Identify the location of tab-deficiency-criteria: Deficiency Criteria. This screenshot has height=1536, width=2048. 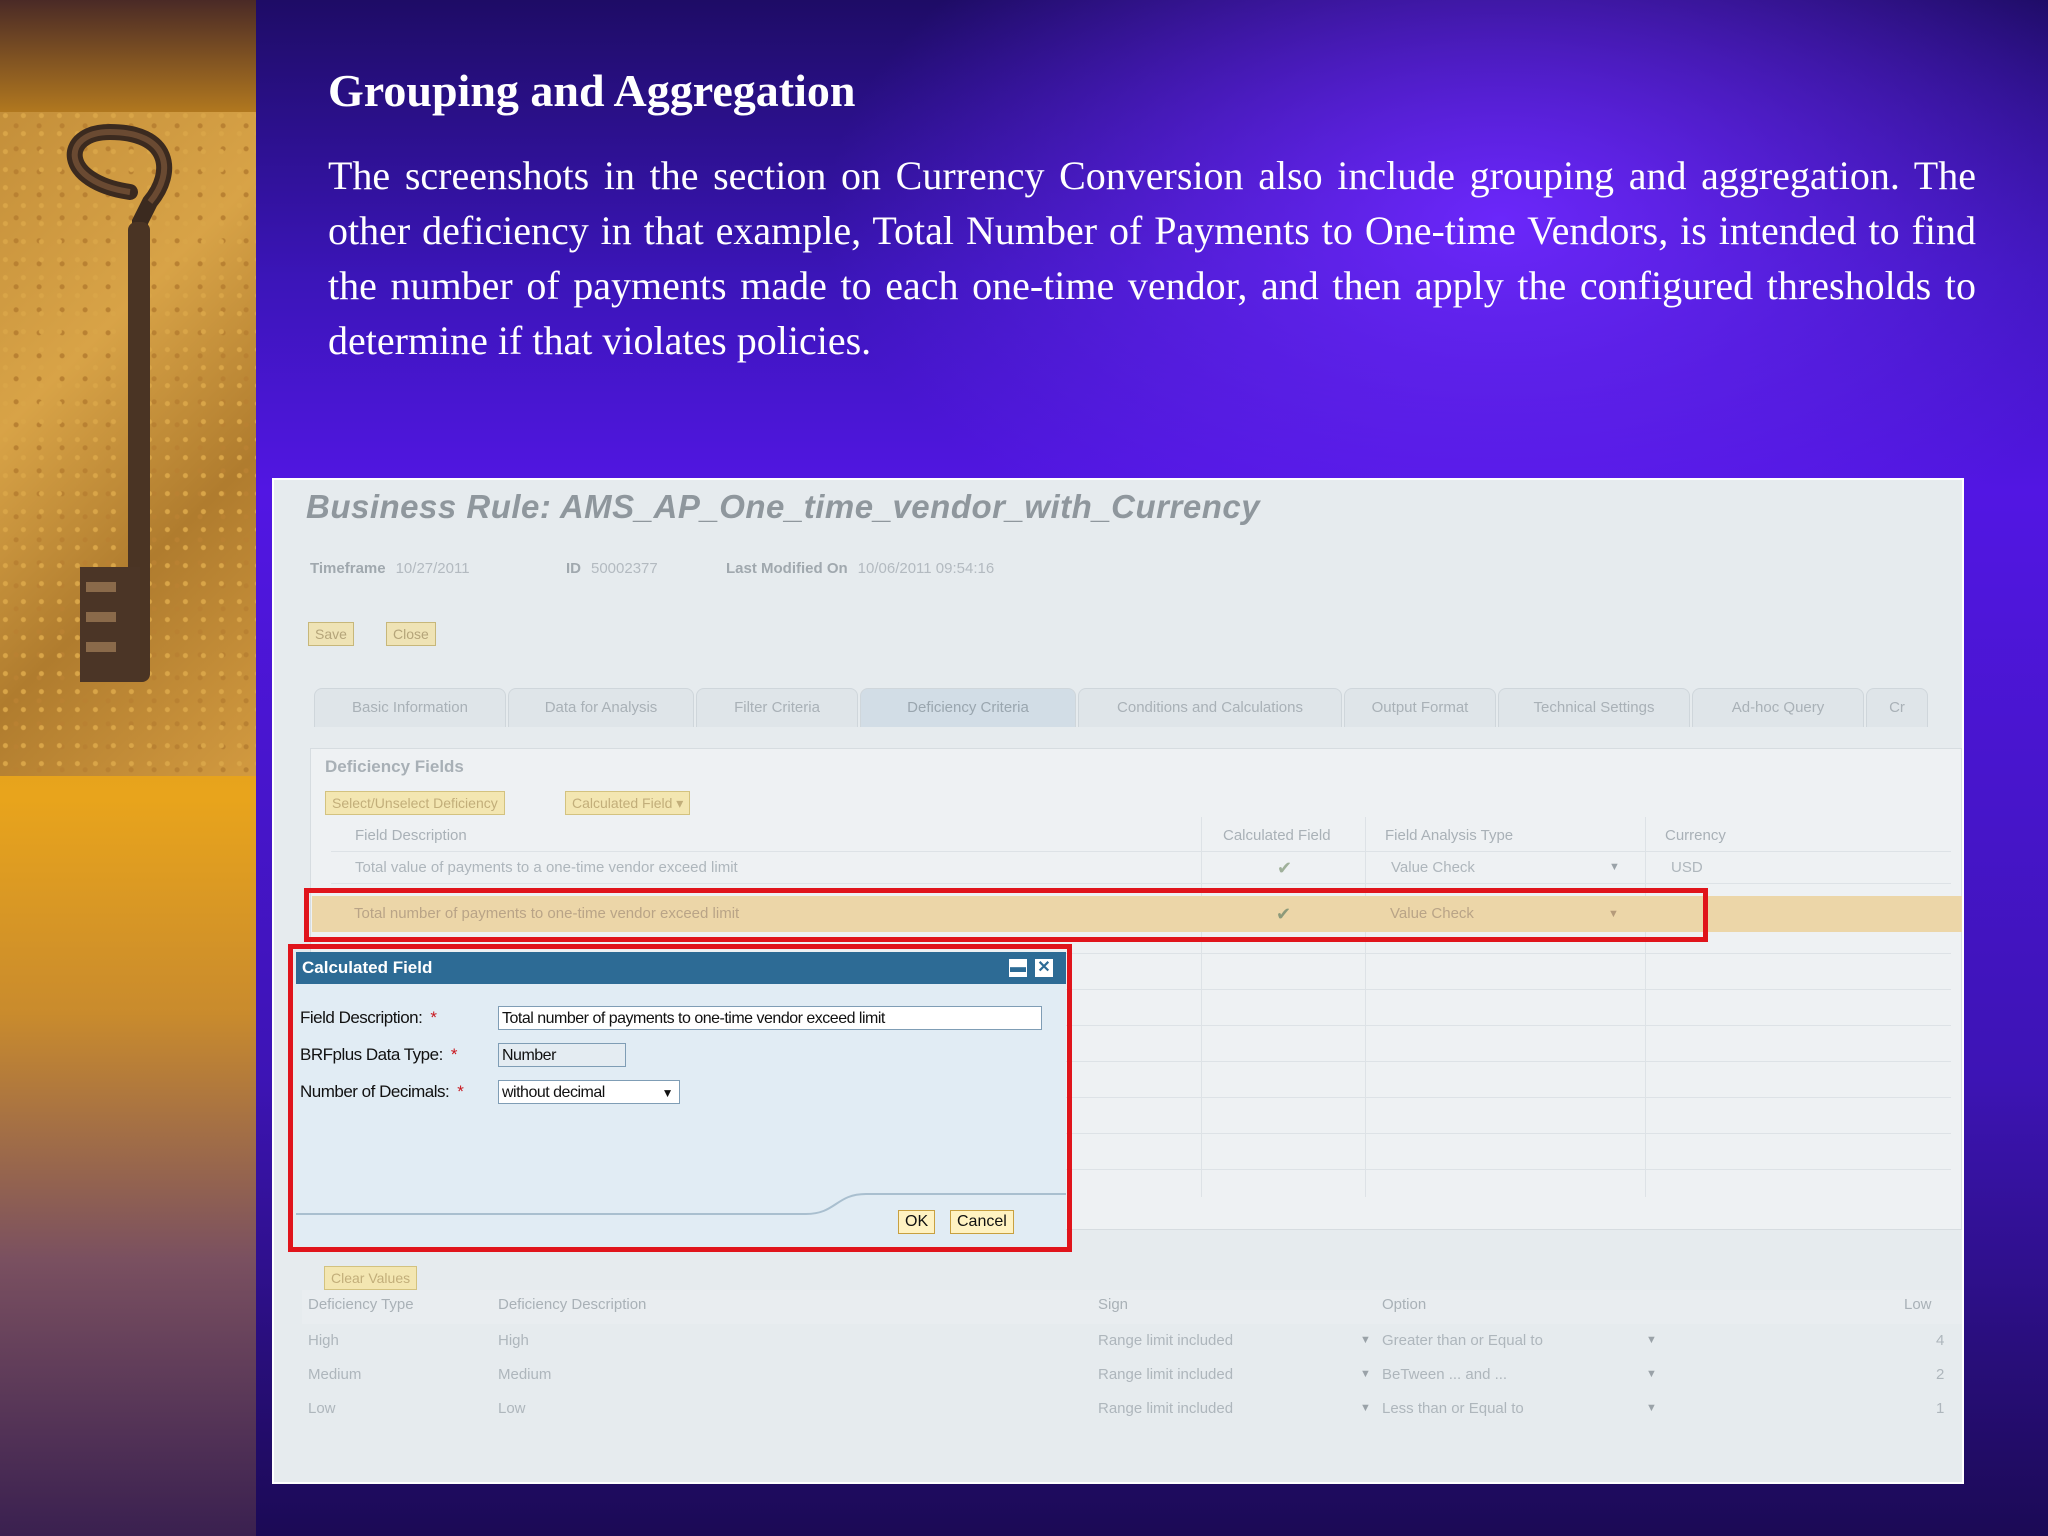
(968, 707).